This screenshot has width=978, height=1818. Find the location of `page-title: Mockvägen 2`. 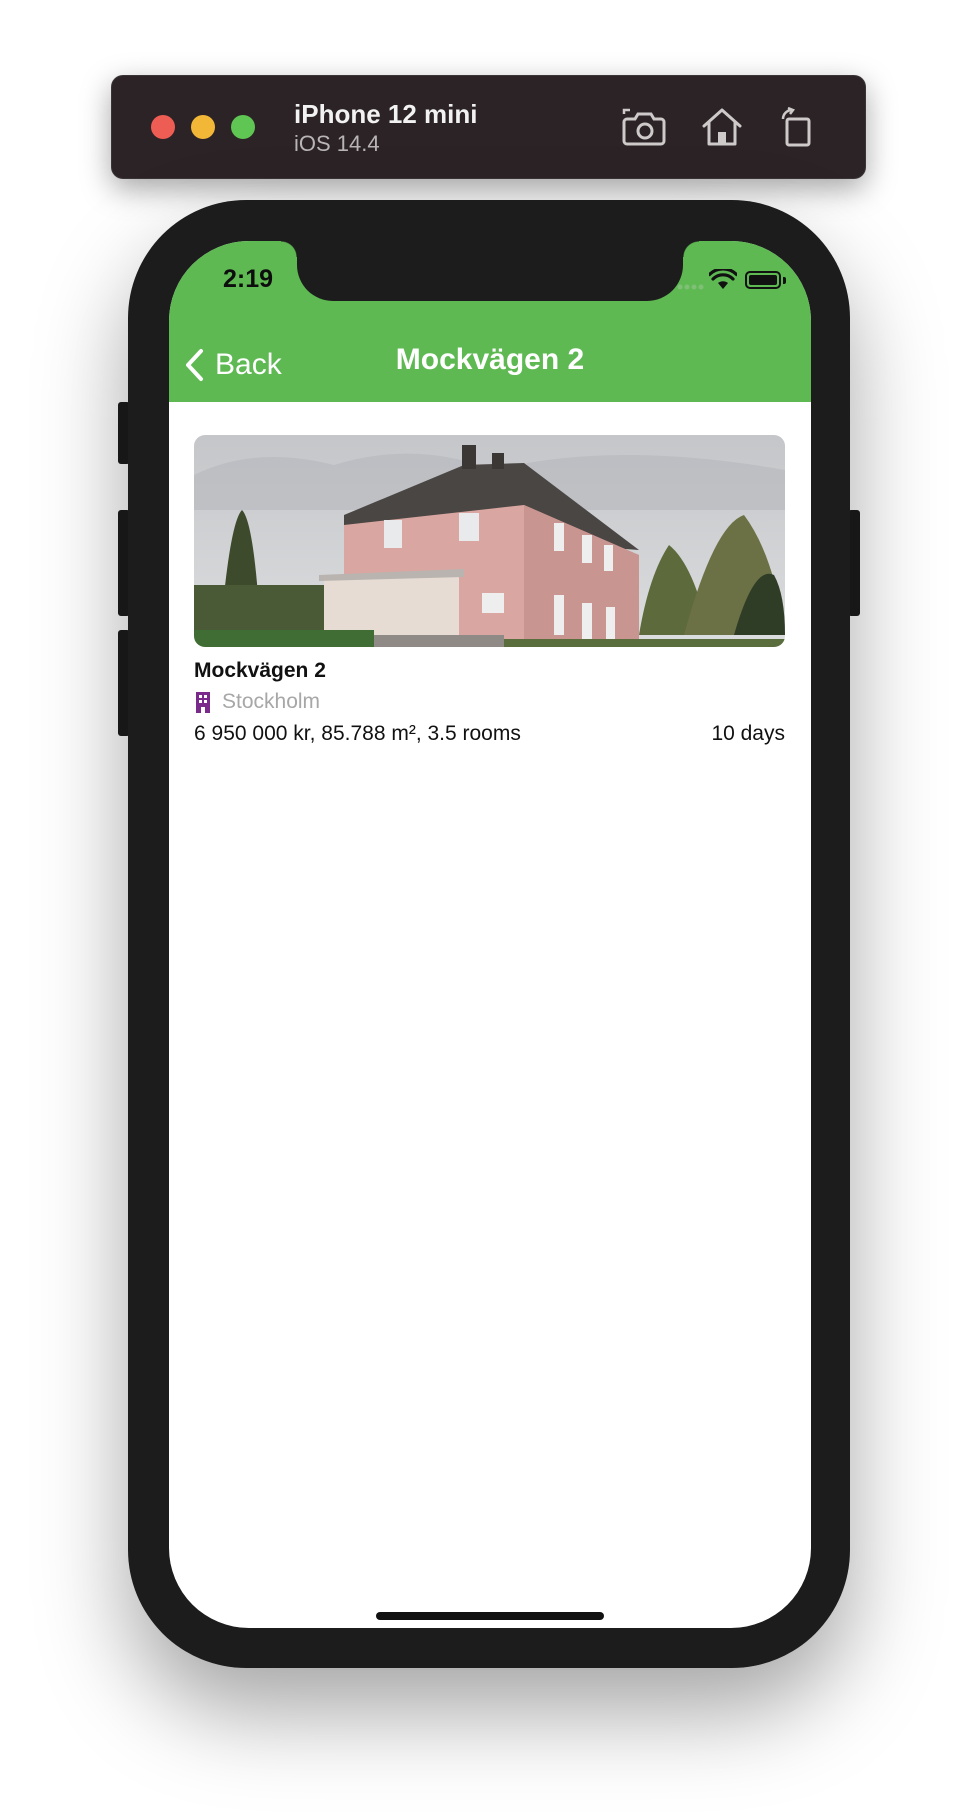

page-title: Mockvägen 2 is located at coordinates (490, 359).